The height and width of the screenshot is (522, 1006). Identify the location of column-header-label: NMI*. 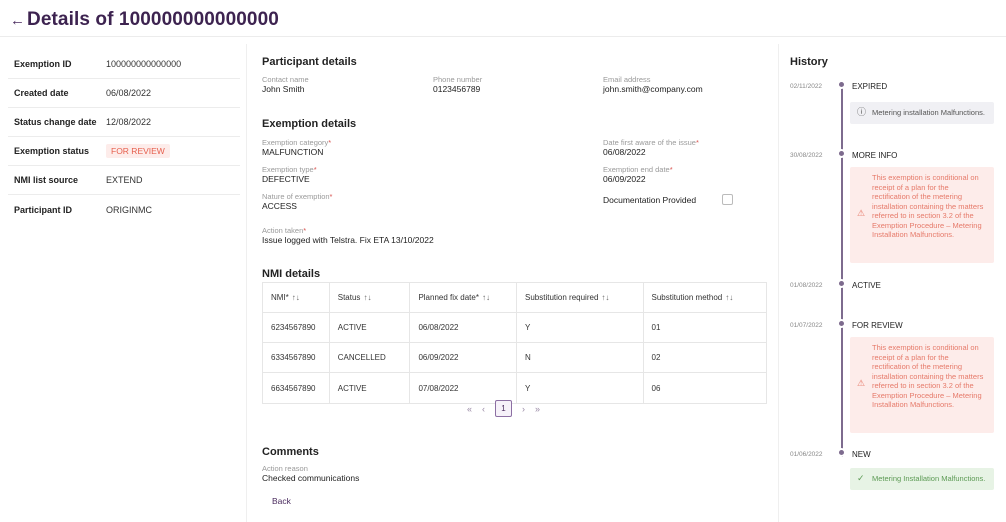
(280, 297).